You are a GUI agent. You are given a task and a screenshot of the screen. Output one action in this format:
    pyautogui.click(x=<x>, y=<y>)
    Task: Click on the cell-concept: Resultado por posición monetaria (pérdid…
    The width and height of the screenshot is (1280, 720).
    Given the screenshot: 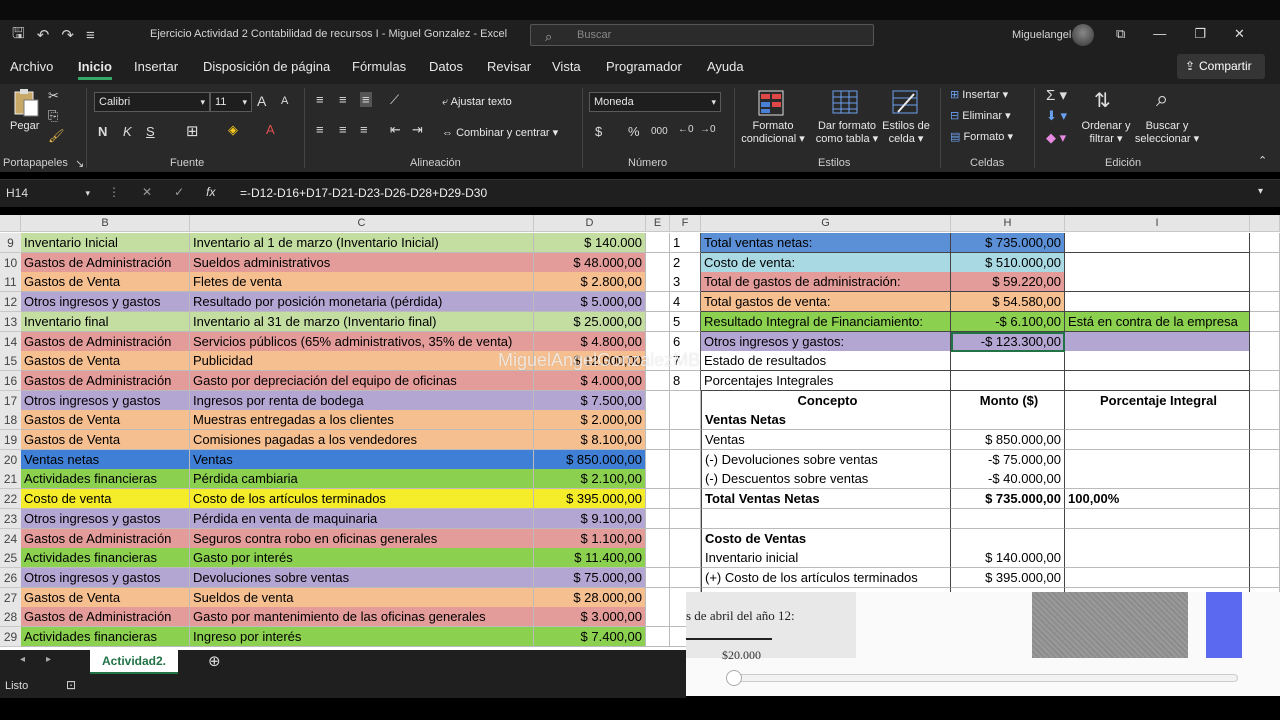 What is the action you would take?
    pyautogui.click(x=362, y=302)
    